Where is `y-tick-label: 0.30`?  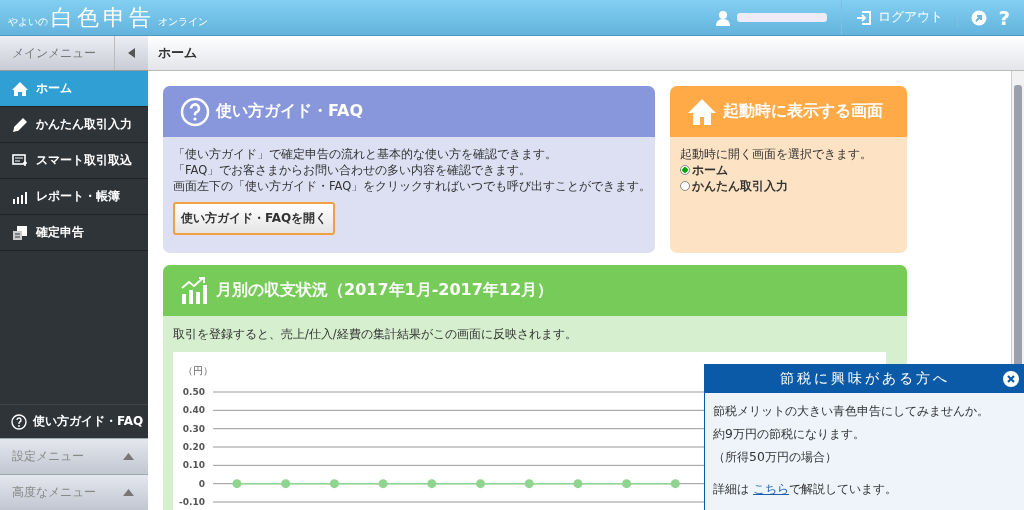 y-tick-label: 0.30 is located at coordinates (193, 428).